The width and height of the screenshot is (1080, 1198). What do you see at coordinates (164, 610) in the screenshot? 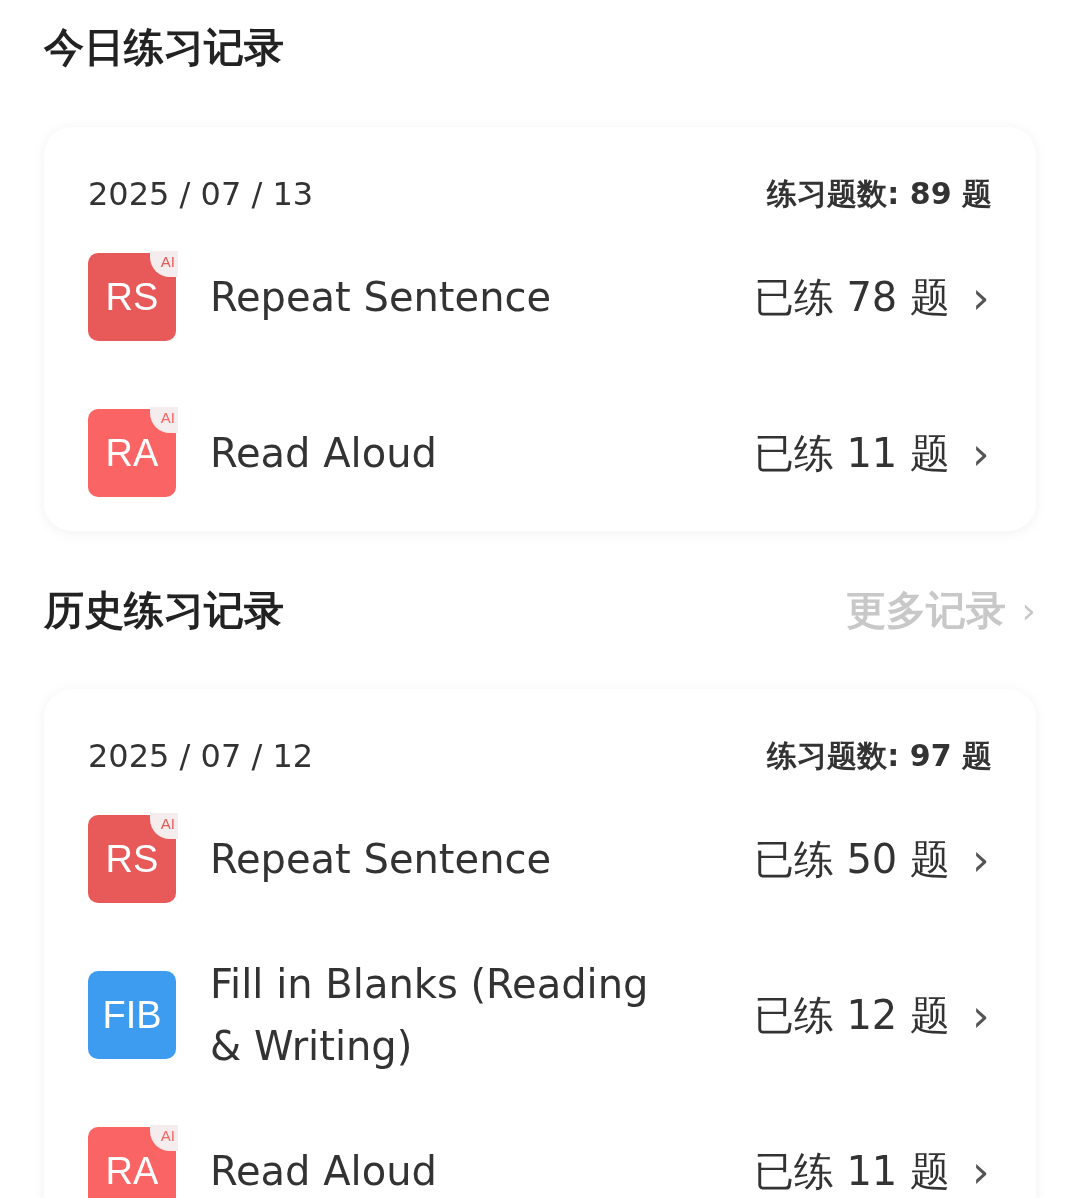
I see `section-title: 历史练习记录` at bounding box center [164, 610].